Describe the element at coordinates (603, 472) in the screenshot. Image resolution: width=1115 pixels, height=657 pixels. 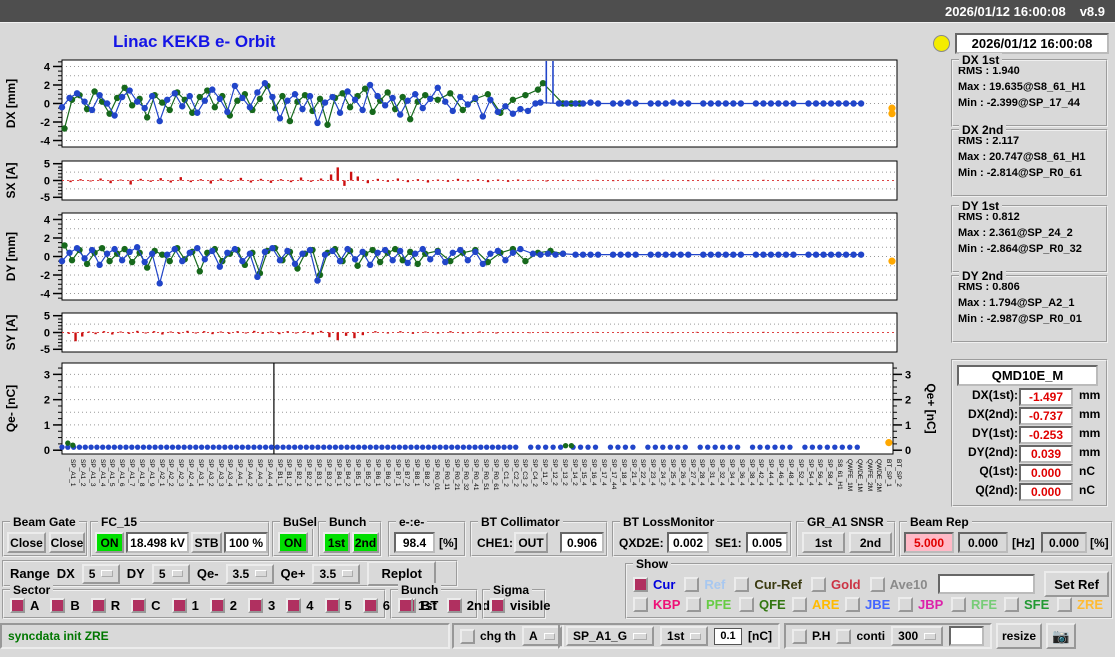
I see `x-axis-label: SP_17_4` at that location.